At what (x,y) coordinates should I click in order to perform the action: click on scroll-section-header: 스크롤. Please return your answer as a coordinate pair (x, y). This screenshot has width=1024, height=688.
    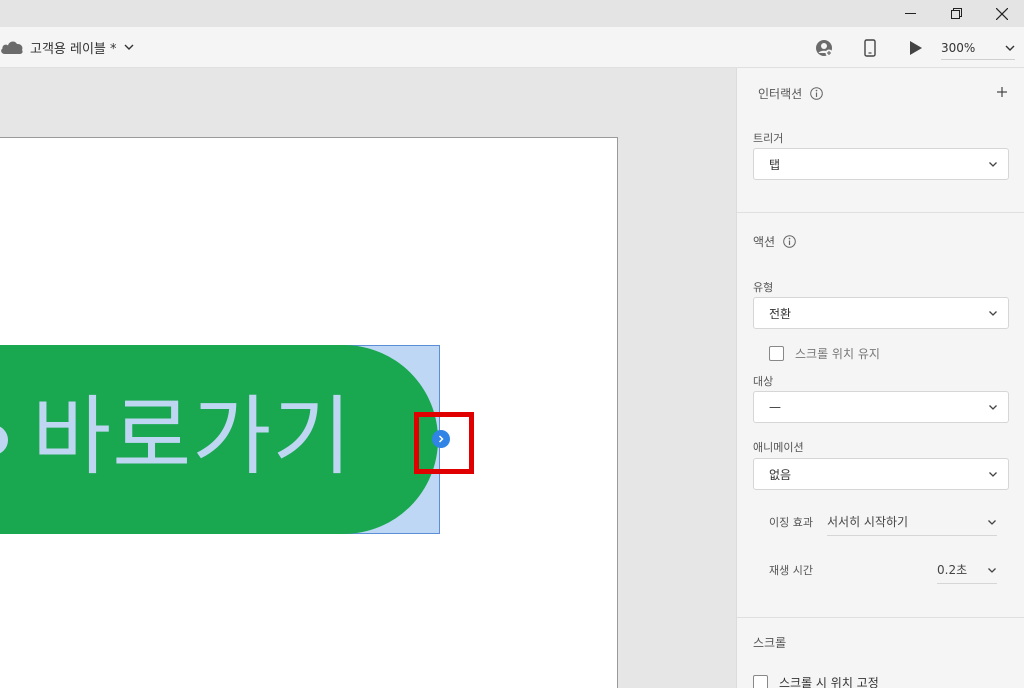
    Looking at the image, I should click on (769, 642).